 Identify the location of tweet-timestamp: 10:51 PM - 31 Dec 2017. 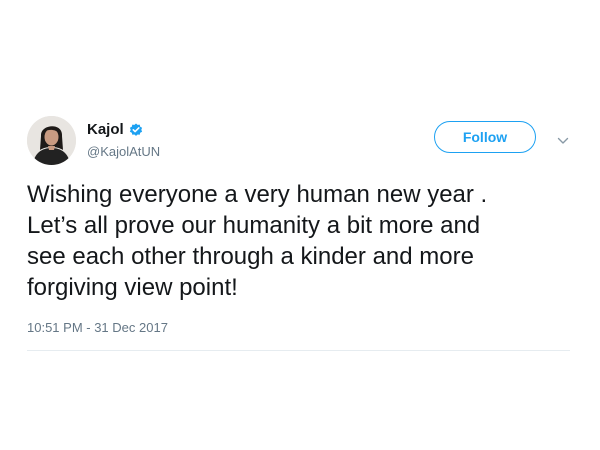
(97, 328).